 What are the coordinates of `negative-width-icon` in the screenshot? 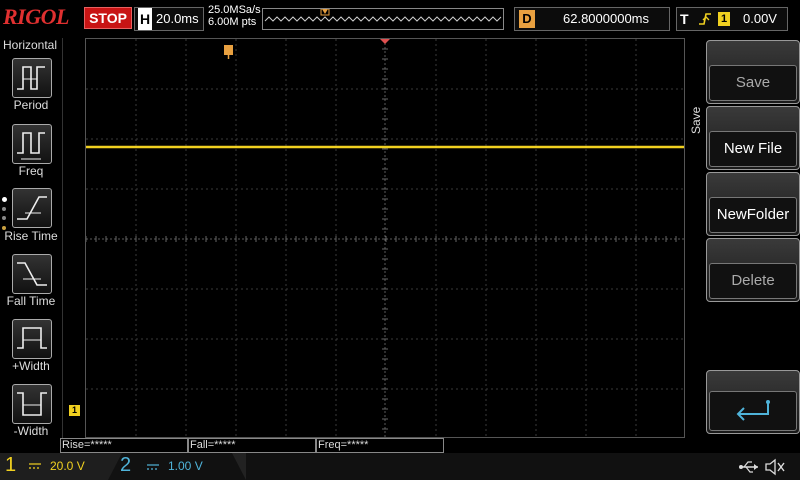 It's located at (32, 404).